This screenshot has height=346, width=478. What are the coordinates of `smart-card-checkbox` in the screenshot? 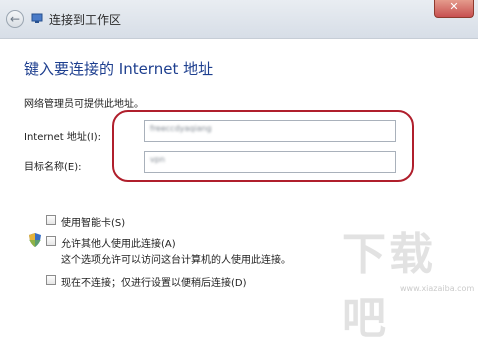 It's located at (51, 220).